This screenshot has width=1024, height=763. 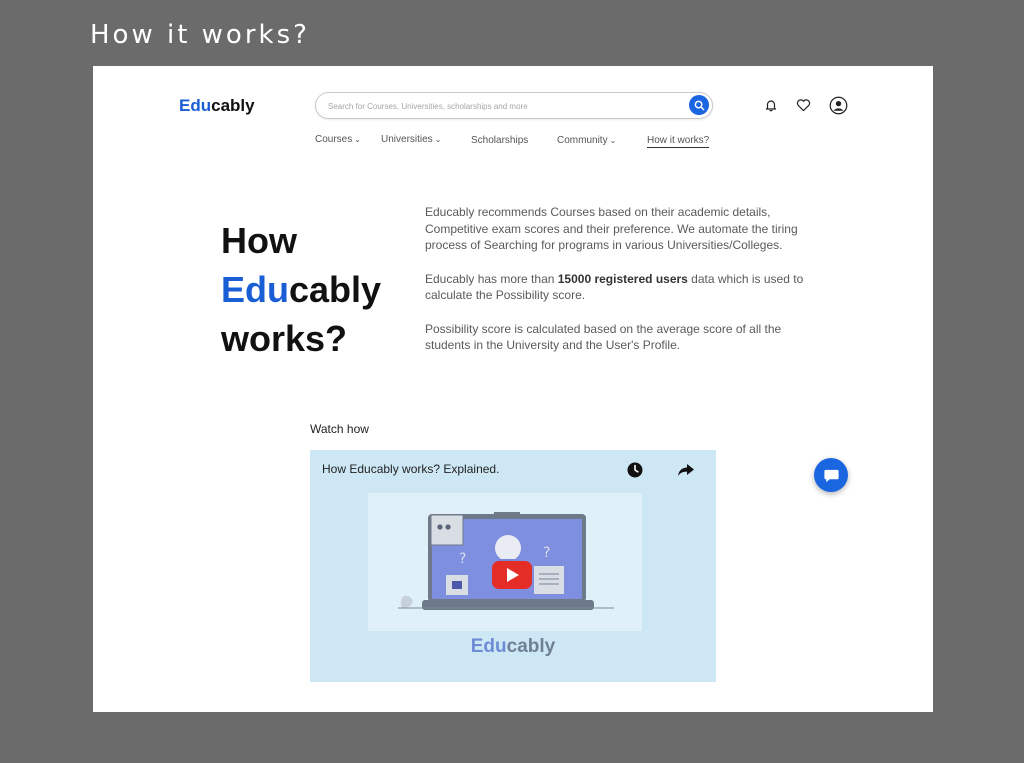 I want to click on search-button, so click(x=699, y=105).